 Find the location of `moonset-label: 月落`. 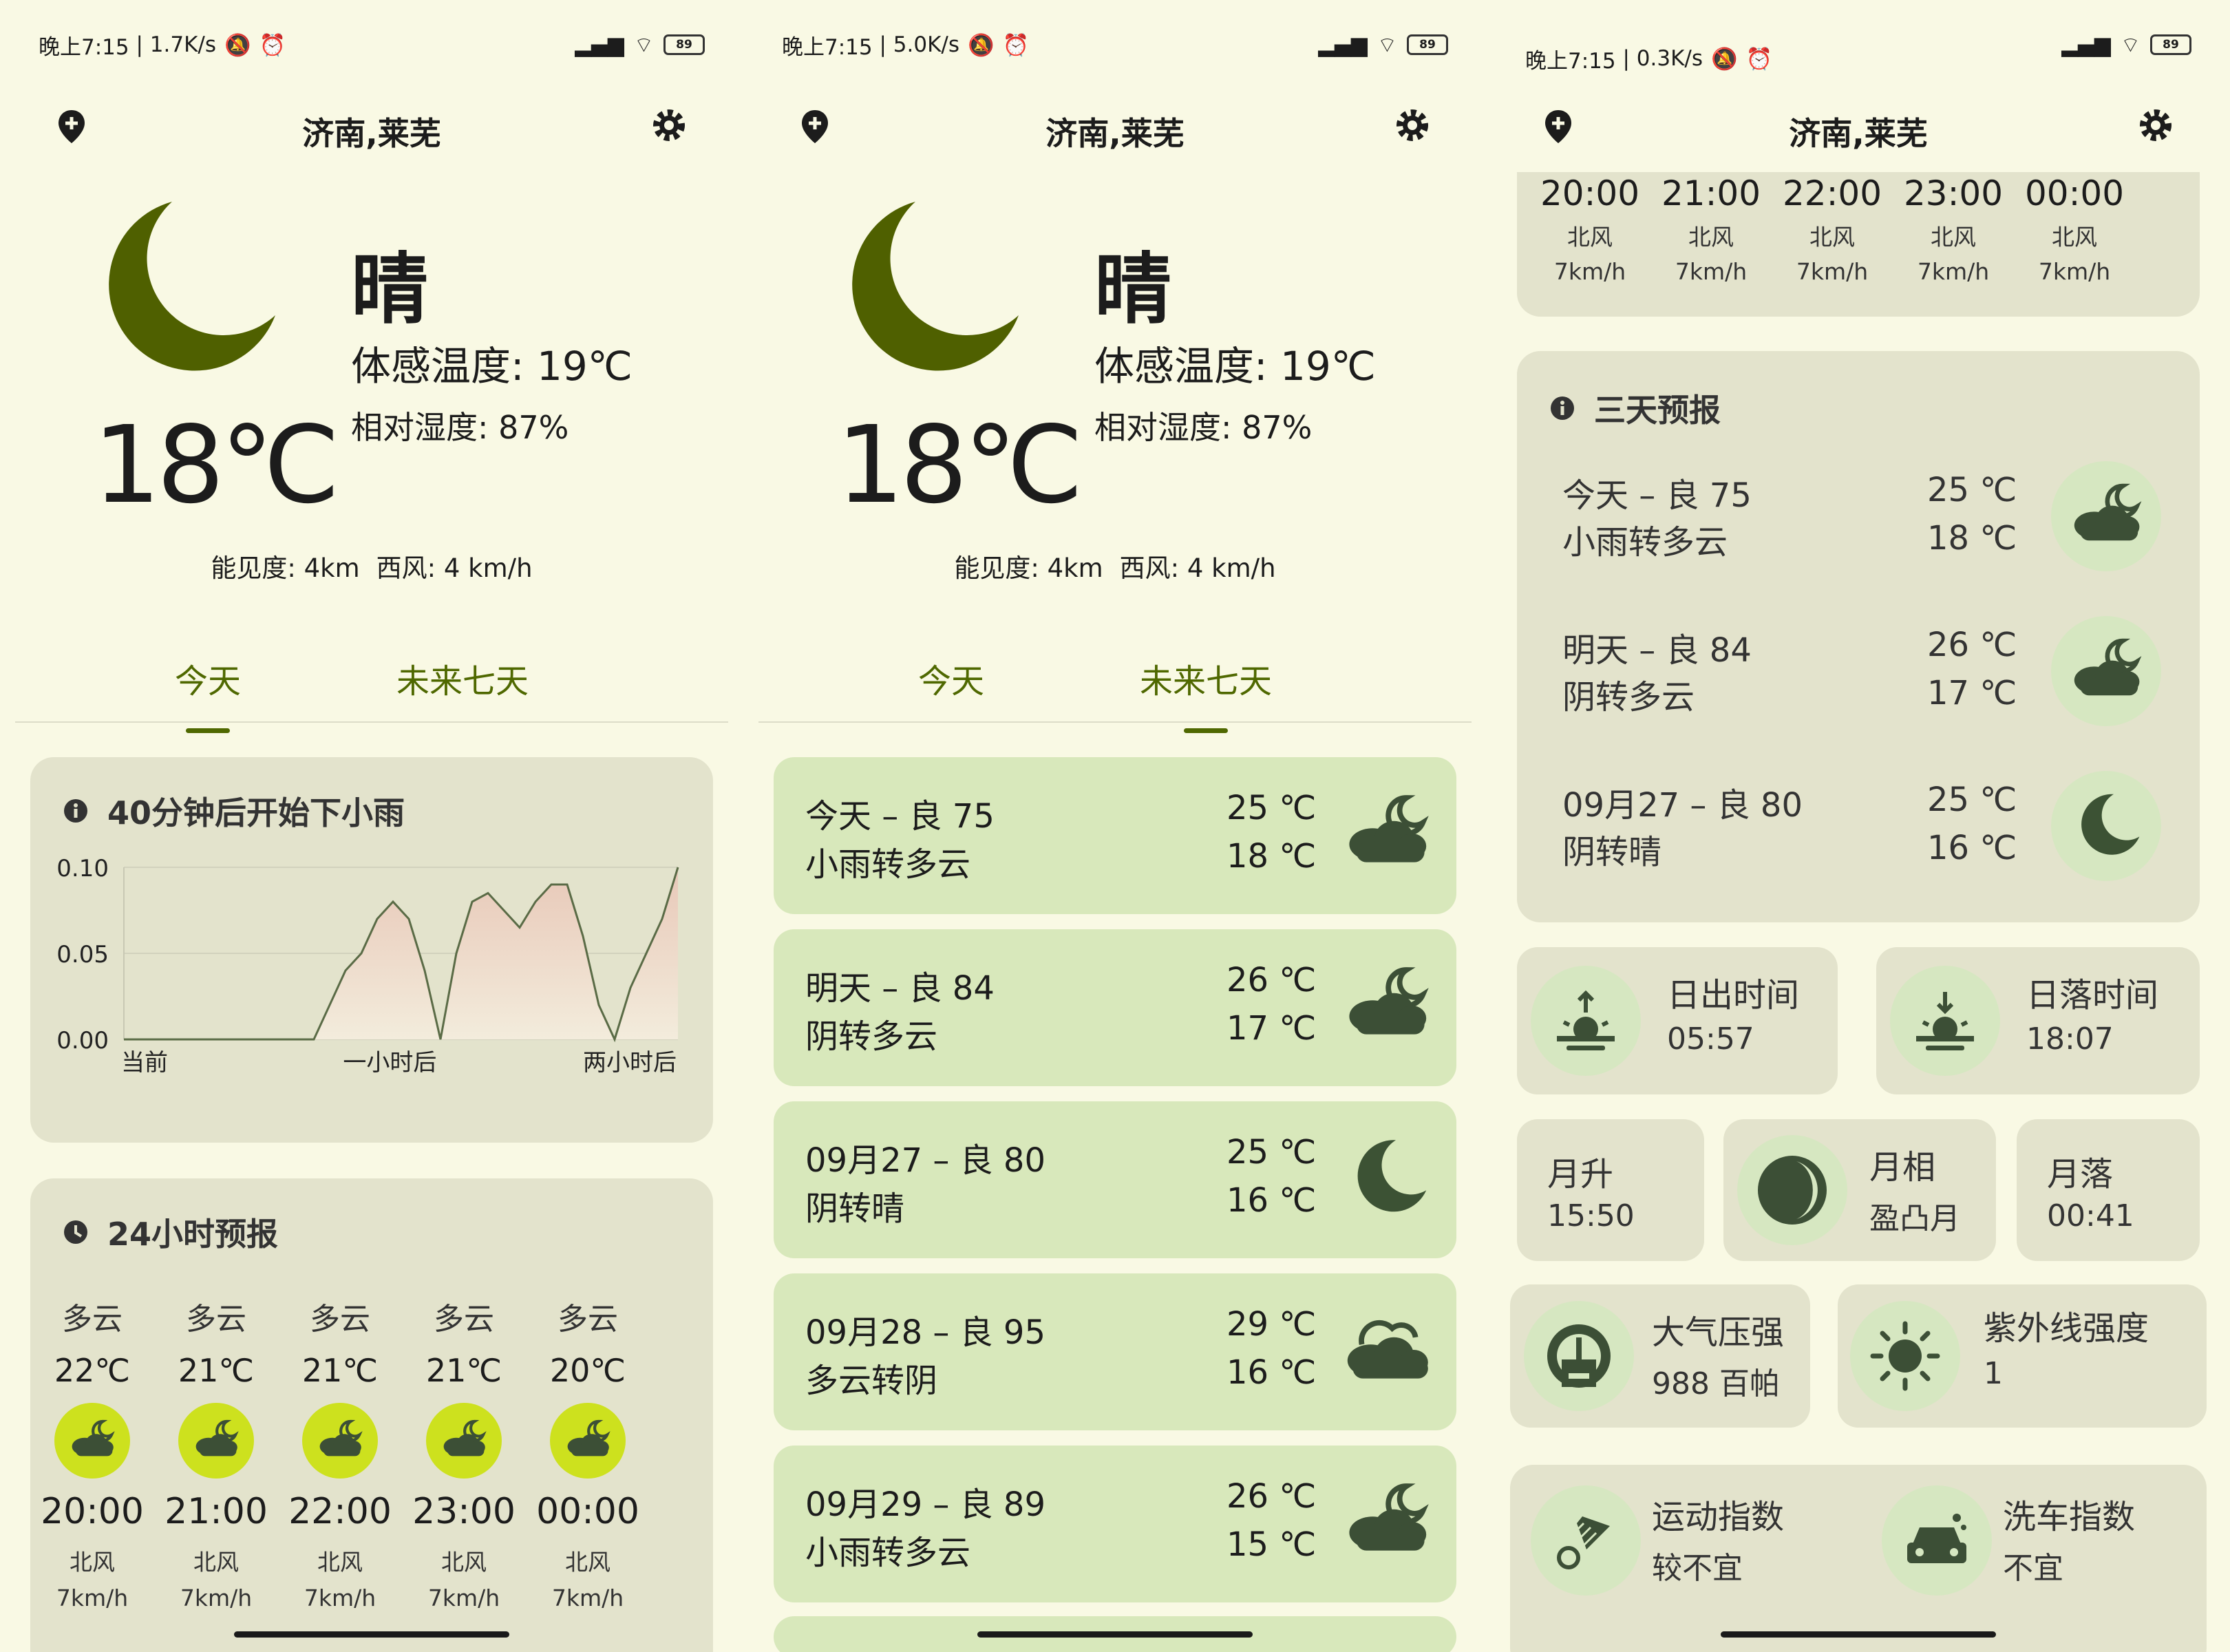

moonset-label: 月落 is located at coordinates (2080, 1174).